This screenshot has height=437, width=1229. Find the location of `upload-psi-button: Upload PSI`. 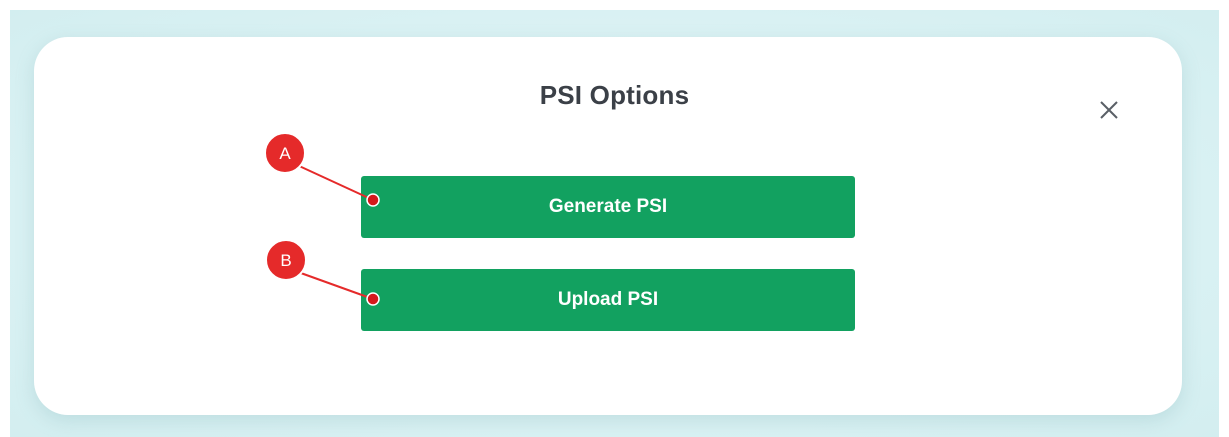

upload-psi-button: Upload PSI is located at coordinates (608, 300).